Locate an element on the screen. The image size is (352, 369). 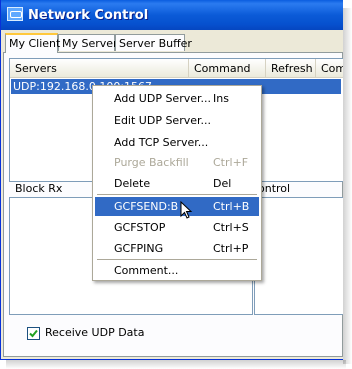
tab-server-buffer: Server Buffer is located at coordinates (153, 42).